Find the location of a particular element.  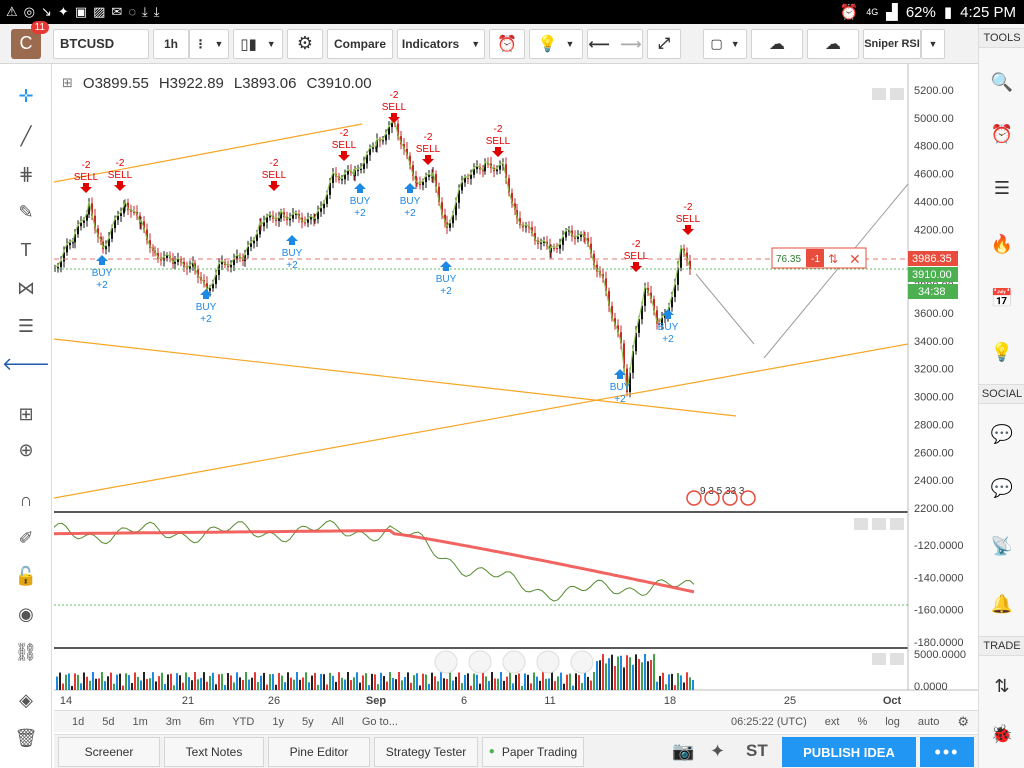

range-1d: 1d is located at coordinates (73, 722).